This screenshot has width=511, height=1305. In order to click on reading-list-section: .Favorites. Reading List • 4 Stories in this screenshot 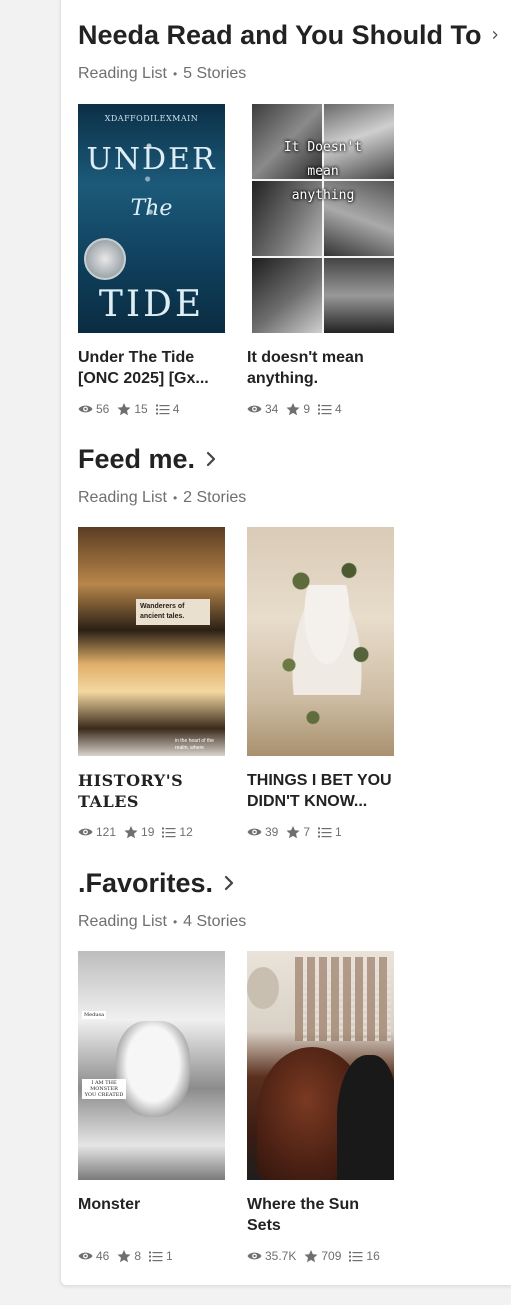, I will do `click(288, 899)`.